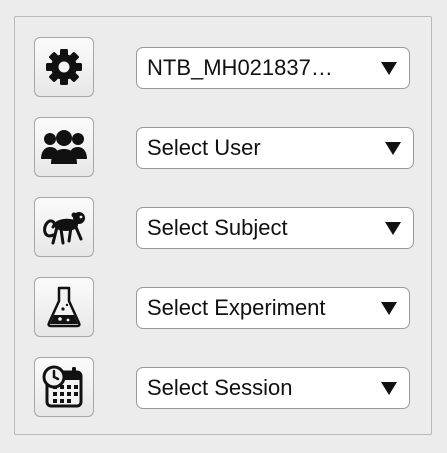 The image size is (447, 453). I want to click on experiment-dropdown: Select Experiment, so click(273, 308).